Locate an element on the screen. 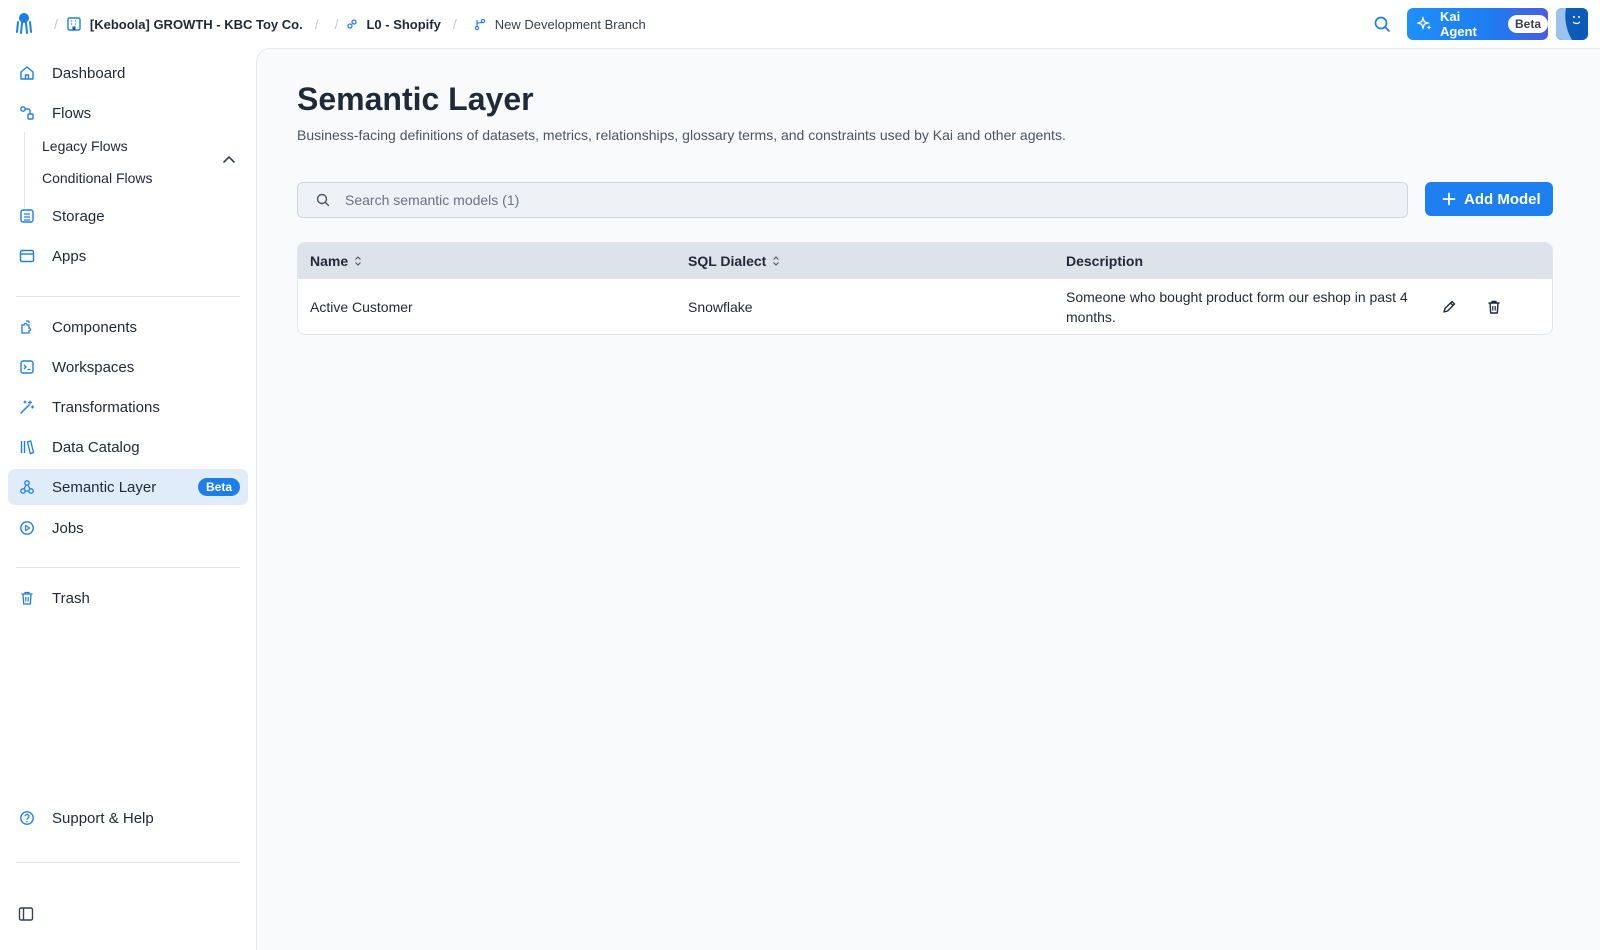 The width and height of the screenshot is (1600, 950). kai-agent-button: Kai Agent Beta is located at coordinates (1477, 24).